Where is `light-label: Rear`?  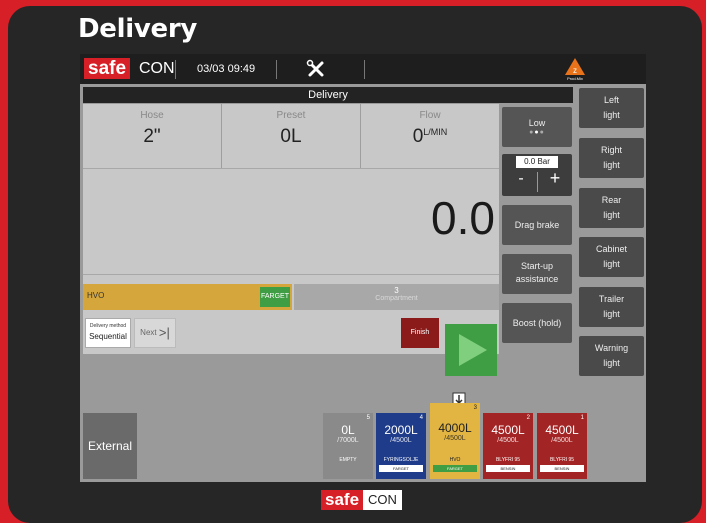 light-label: Rear is located at coordinates (611, 200).